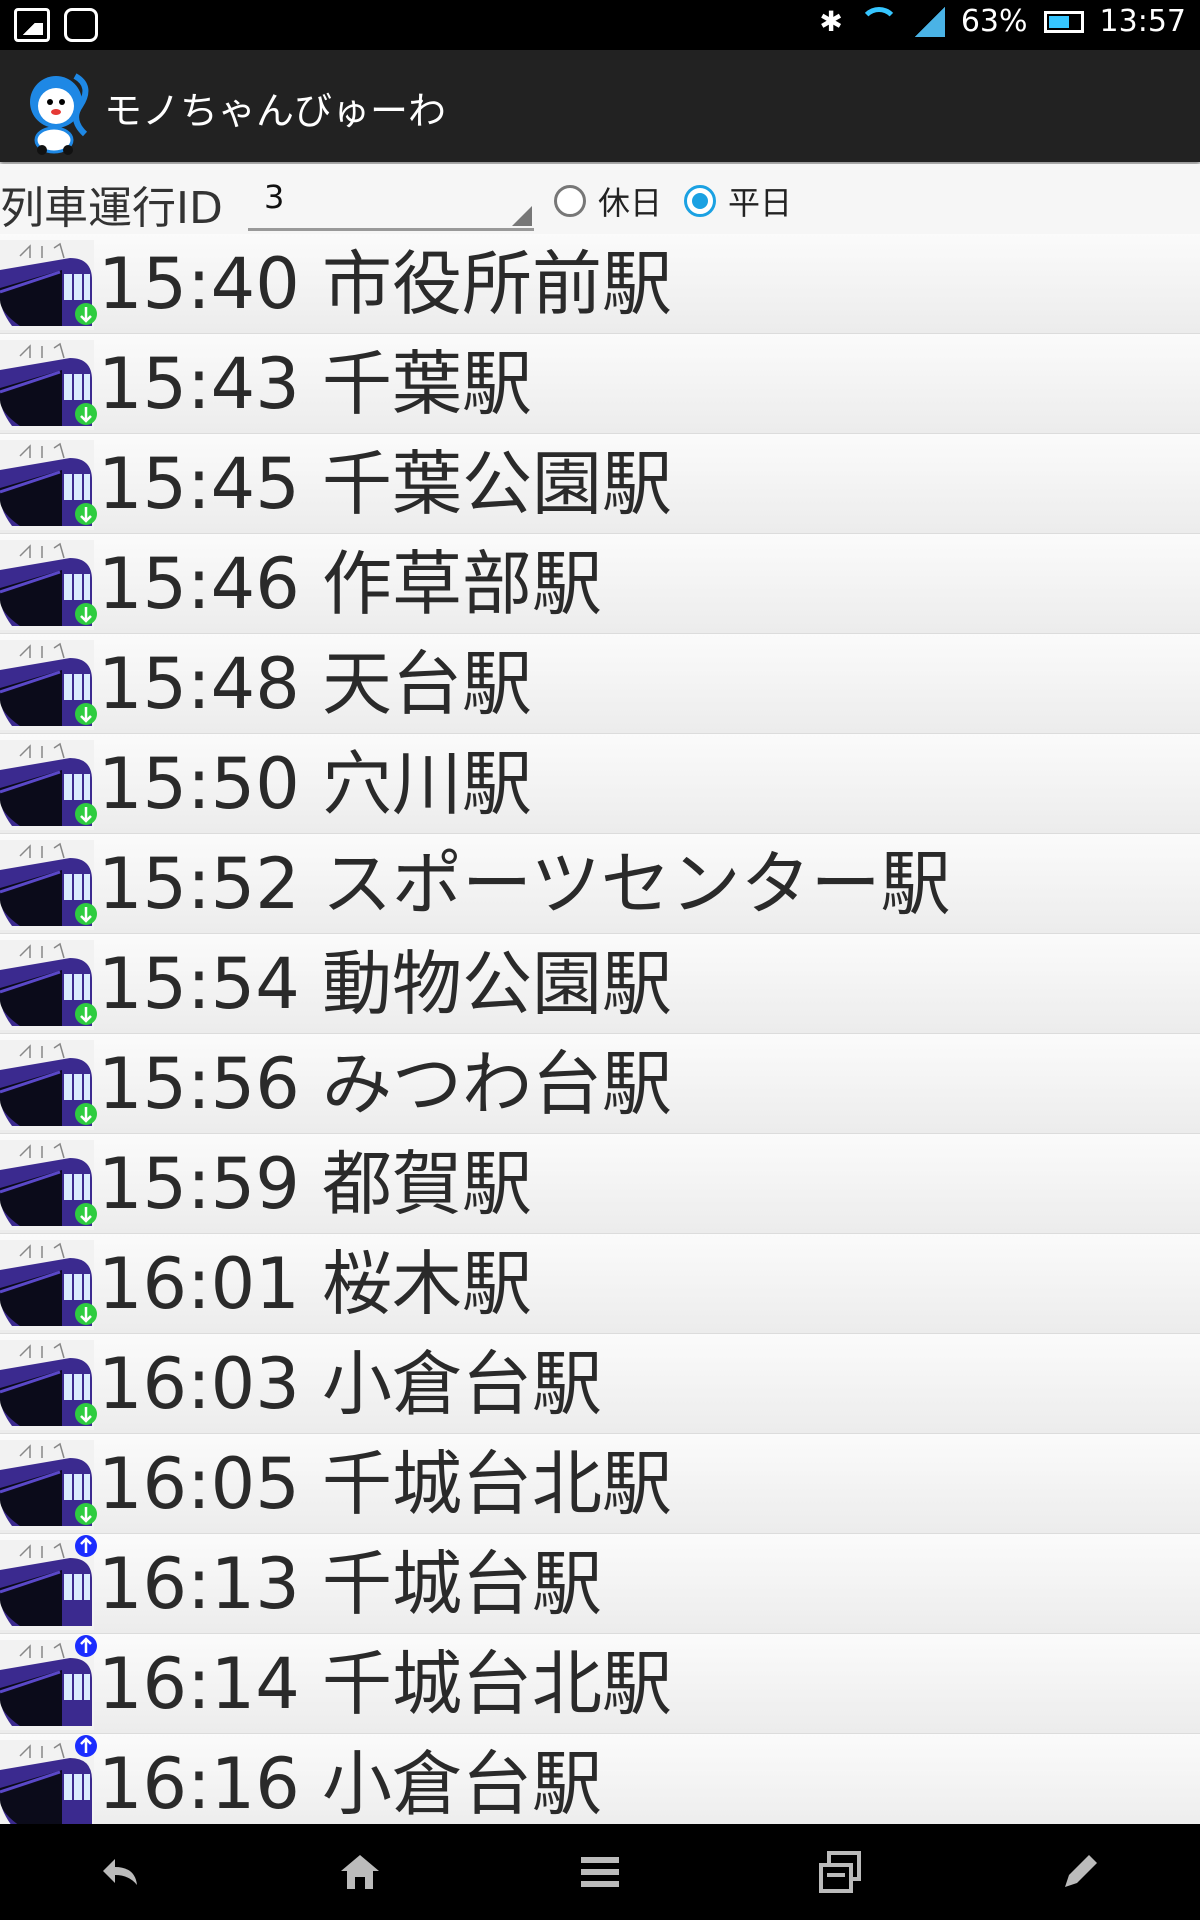 Image resolution: width=1200 pixels, height=1920 pixels. Describe the element at coordinates (199, 484) in the screenshot. I see `stop-time: 15:45` at that location.